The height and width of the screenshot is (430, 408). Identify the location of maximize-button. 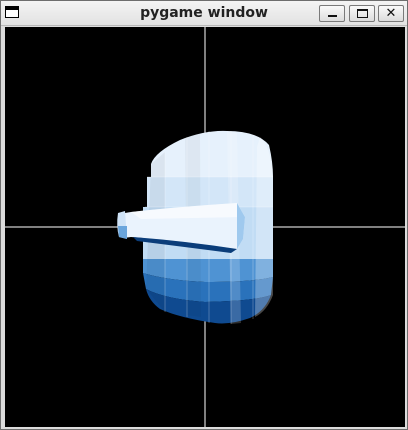
(362, 13).